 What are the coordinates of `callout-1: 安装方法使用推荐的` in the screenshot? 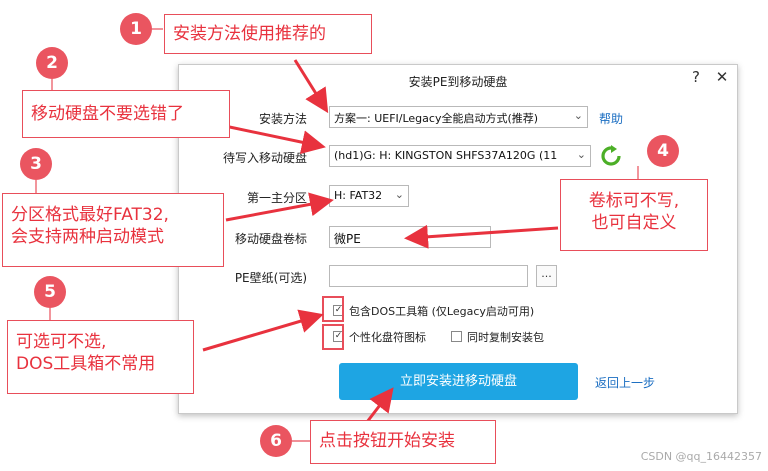 It's located at (268, 34).